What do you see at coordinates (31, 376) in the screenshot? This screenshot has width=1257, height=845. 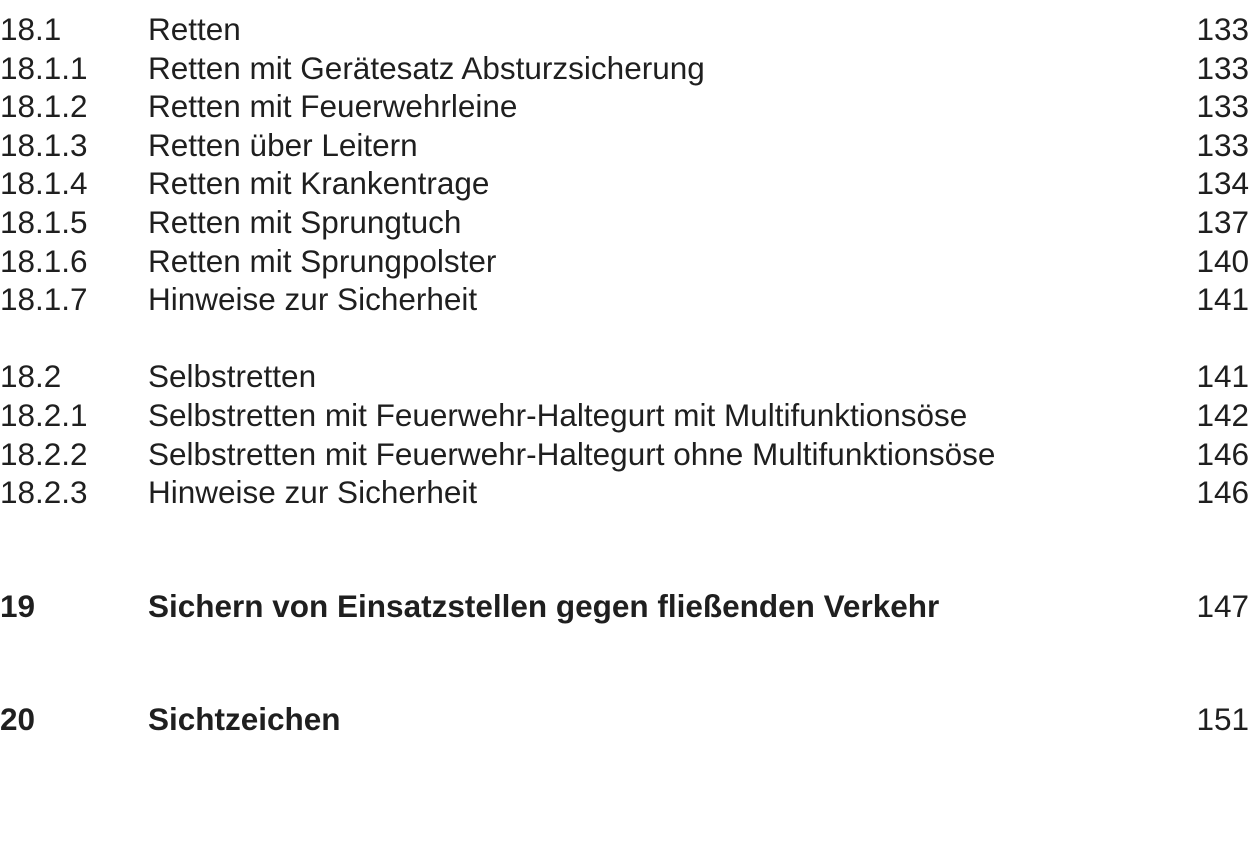 I see `section-number: 18.2` at bounding box center [31, 376].